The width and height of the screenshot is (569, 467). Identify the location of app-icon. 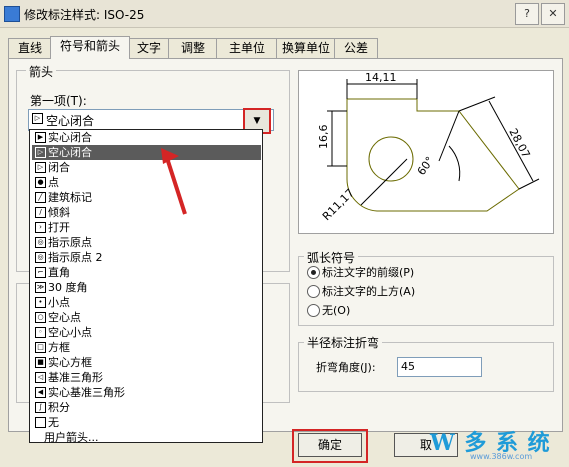
(12, 14).